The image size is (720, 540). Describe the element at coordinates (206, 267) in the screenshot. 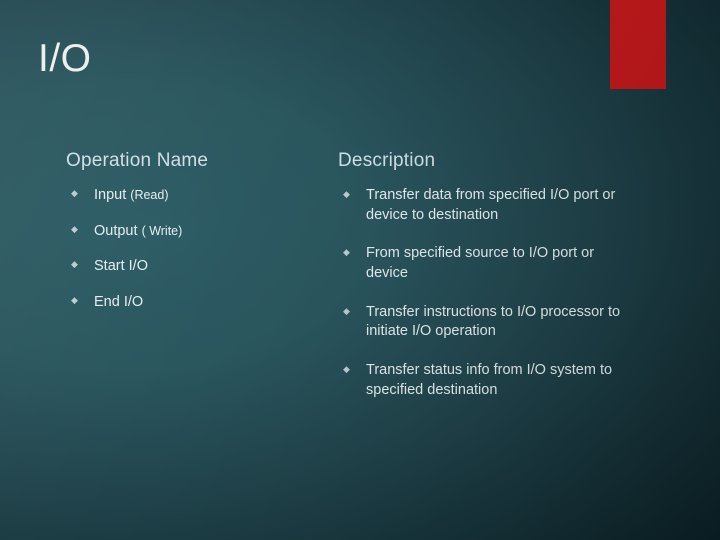

I see `list-item: ◆ Start I/O` at that location.